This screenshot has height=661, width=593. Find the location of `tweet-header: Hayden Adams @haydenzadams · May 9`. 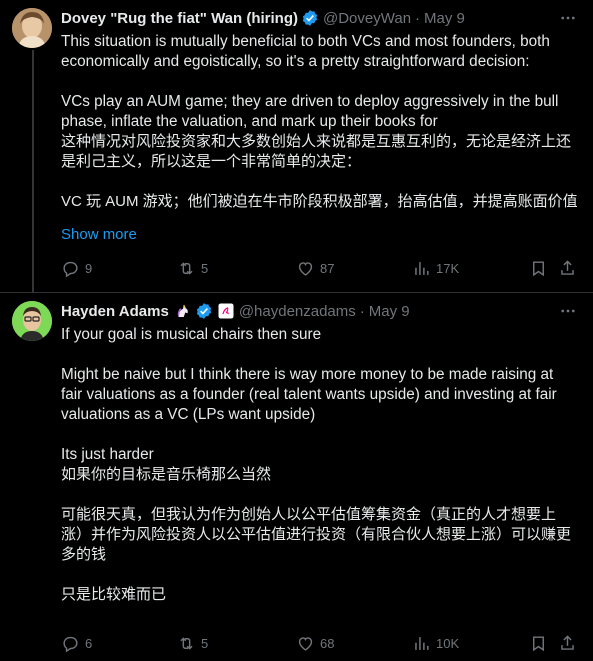

tweet-header: Hayden Adams @haydenzadams · May 9 is located at coordinates (235, 311).